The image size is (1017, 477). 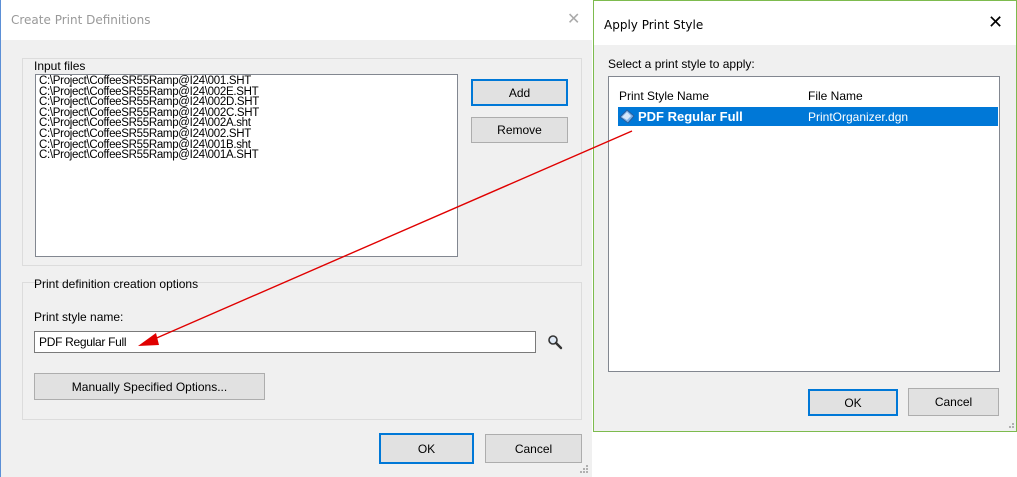 What do you see at coordinates (116, 284) in the screenshot?
I see `creation-options-label: Print definition creation options` at bounding box center [116, 284].